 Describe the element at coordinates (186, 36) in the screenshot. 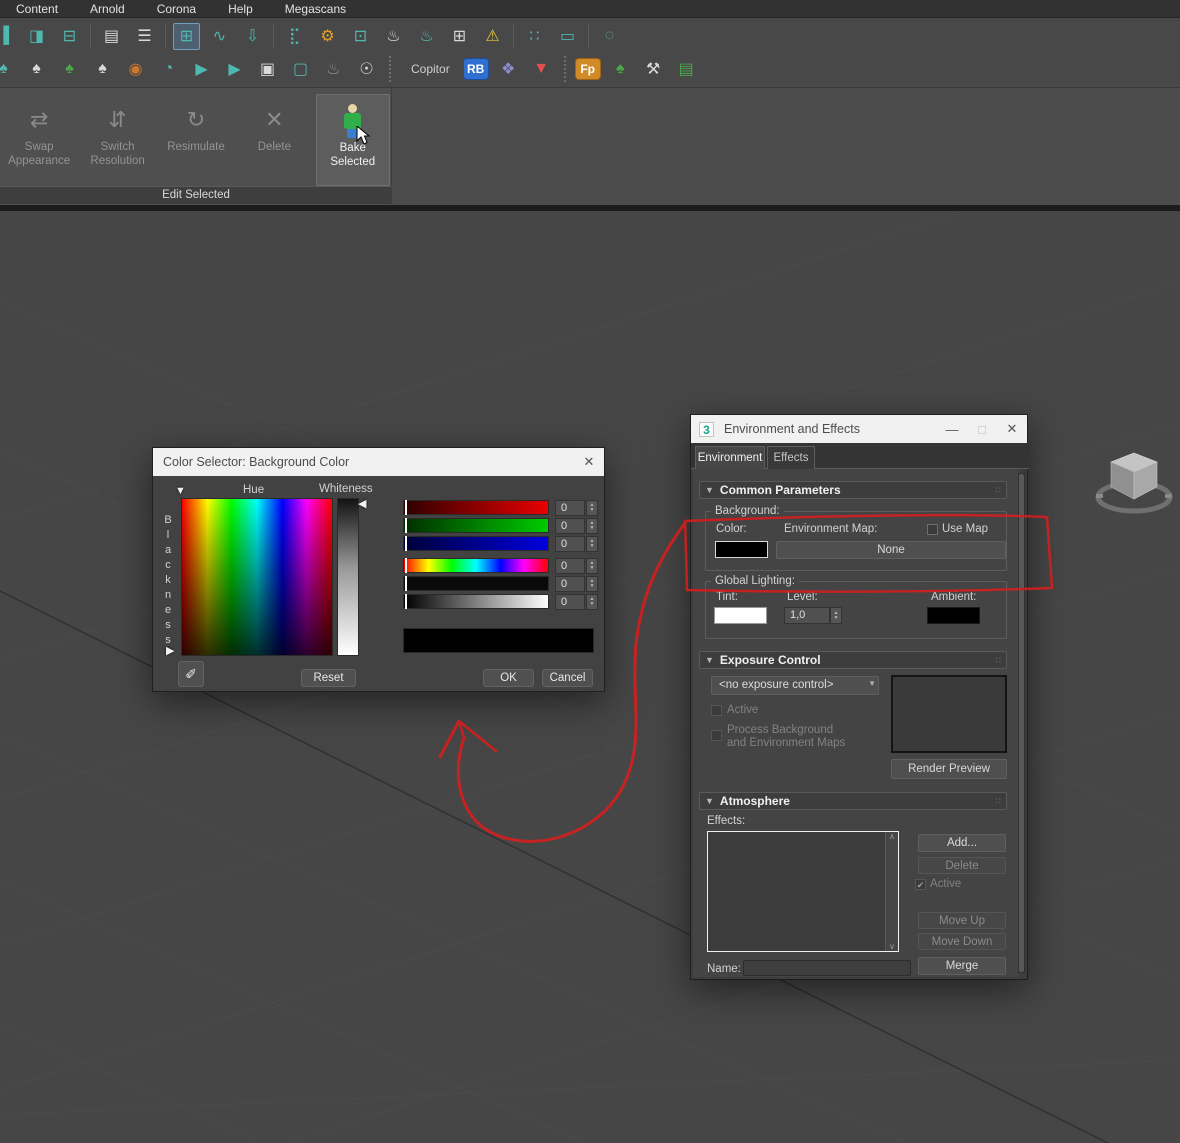

I see `grid-window-icon: ⊞` at that location.